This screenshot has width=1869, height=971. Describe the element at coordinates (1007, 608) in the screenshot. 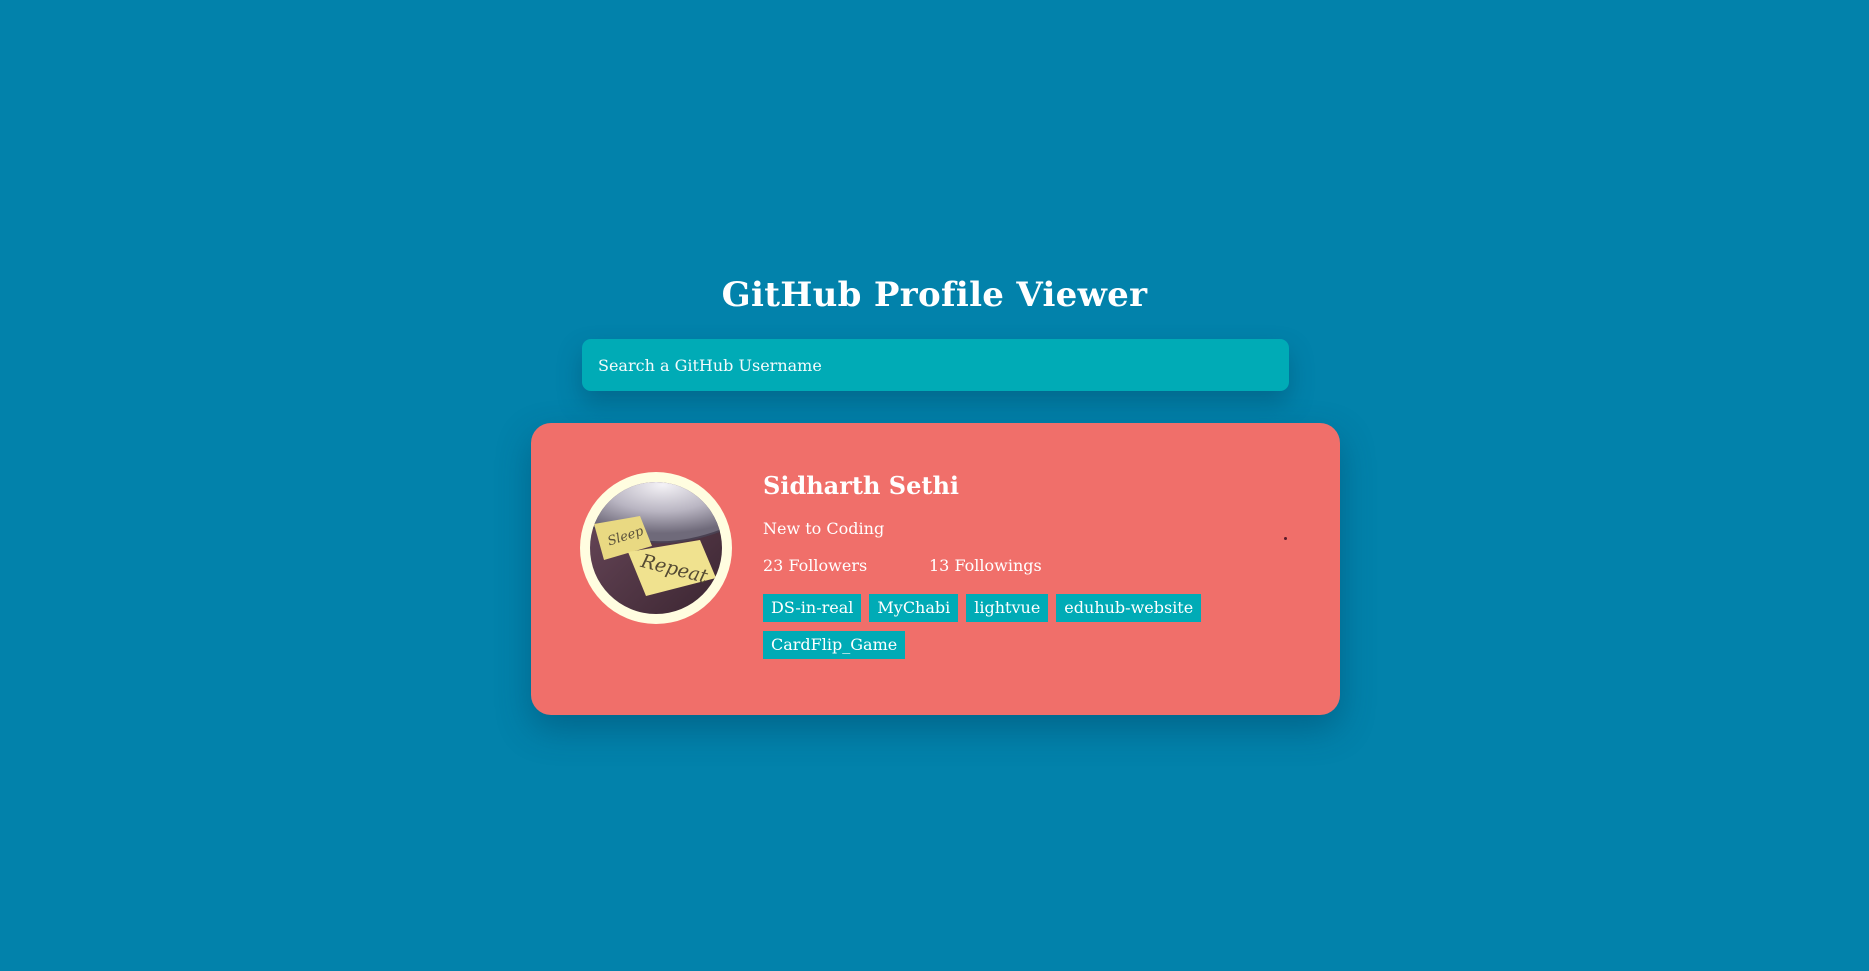

I see `repo-link: lightvue` at that location.